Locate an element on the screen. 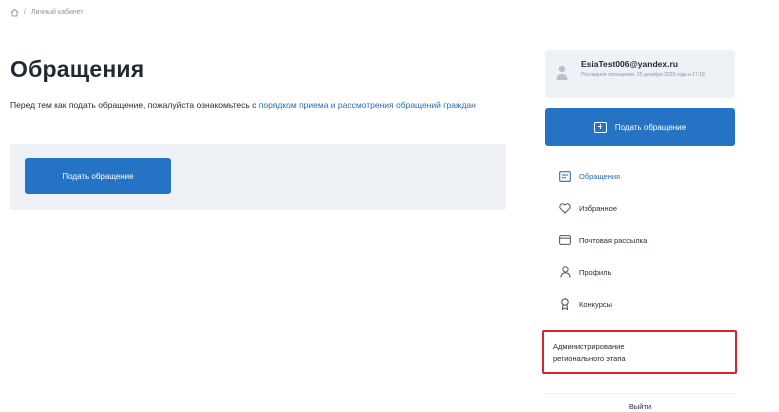  admin-label-line1: Администрирование is located at coordinates (589, 346).